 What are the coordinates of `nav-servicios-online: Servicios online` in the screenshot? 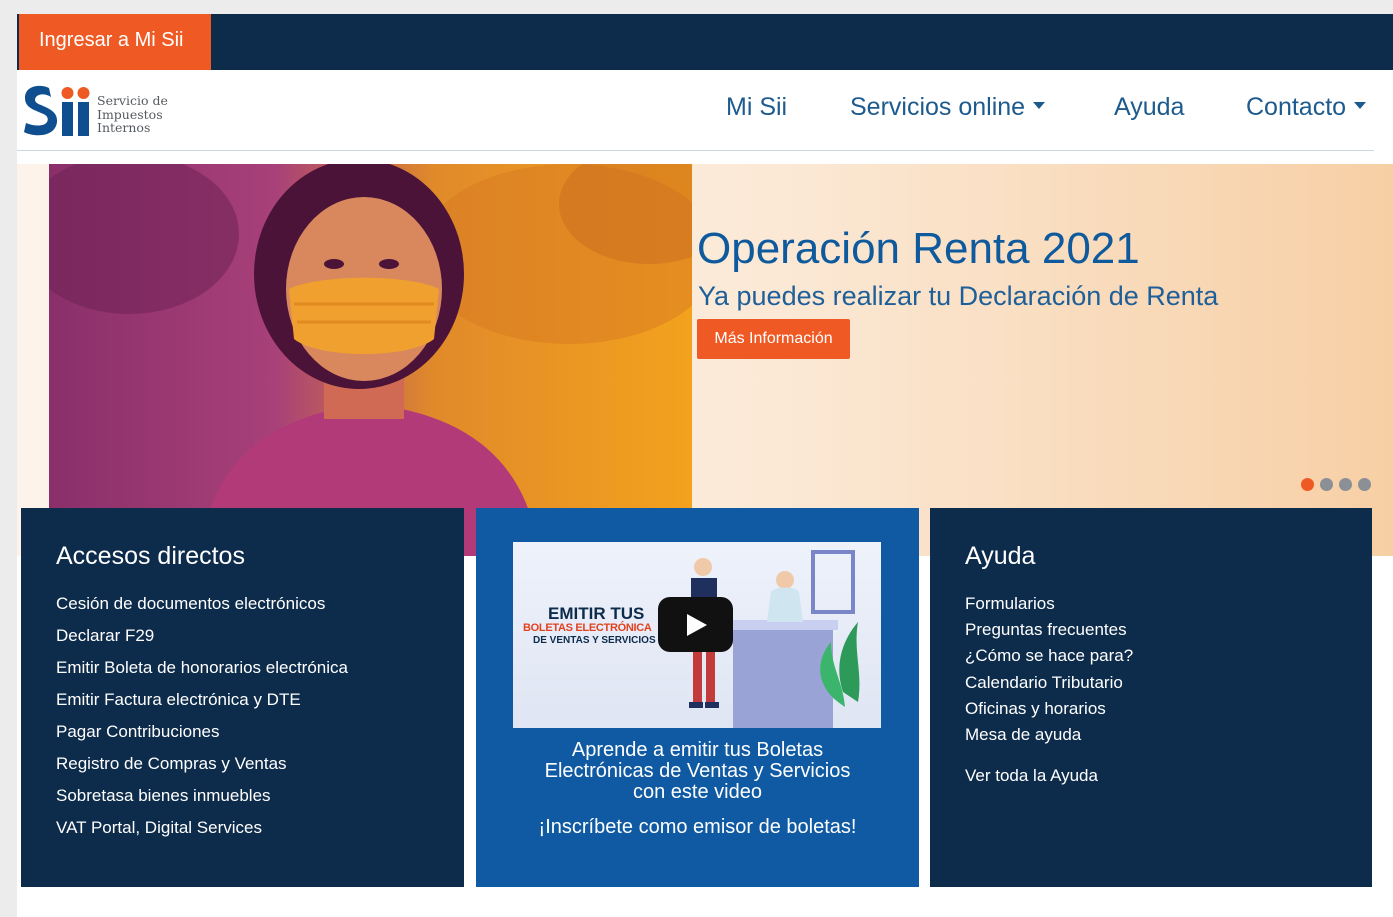 It's located at (948, 107).